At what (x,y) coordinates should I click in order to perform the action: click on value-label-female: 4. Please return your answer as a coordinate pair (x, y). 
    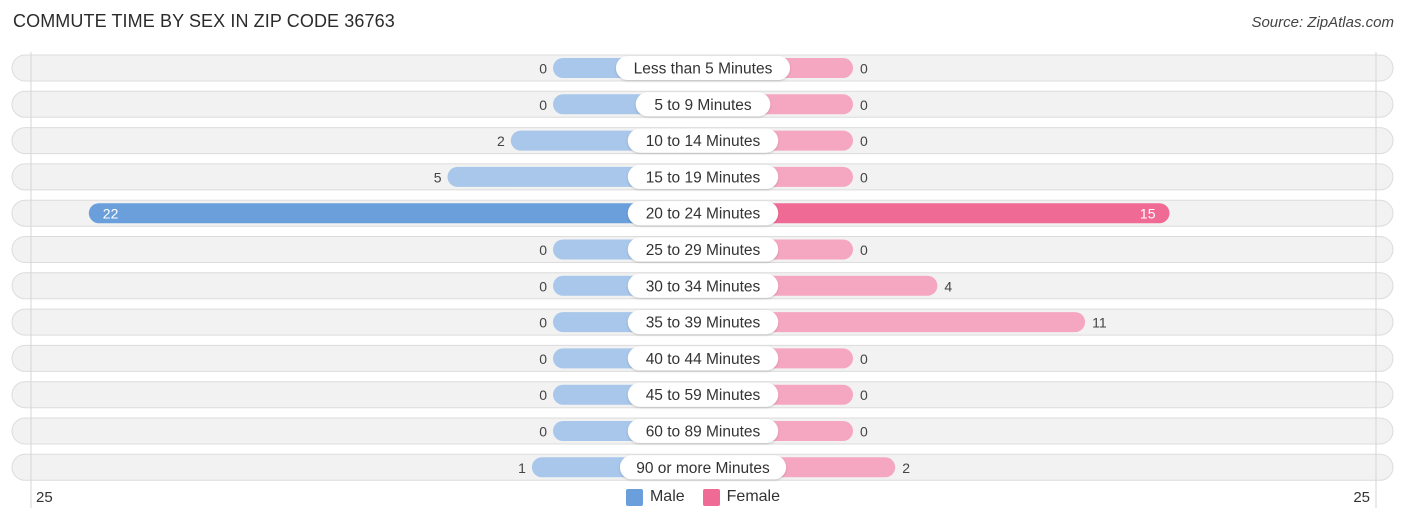
    Looking at the image, I should click on (948, 286).